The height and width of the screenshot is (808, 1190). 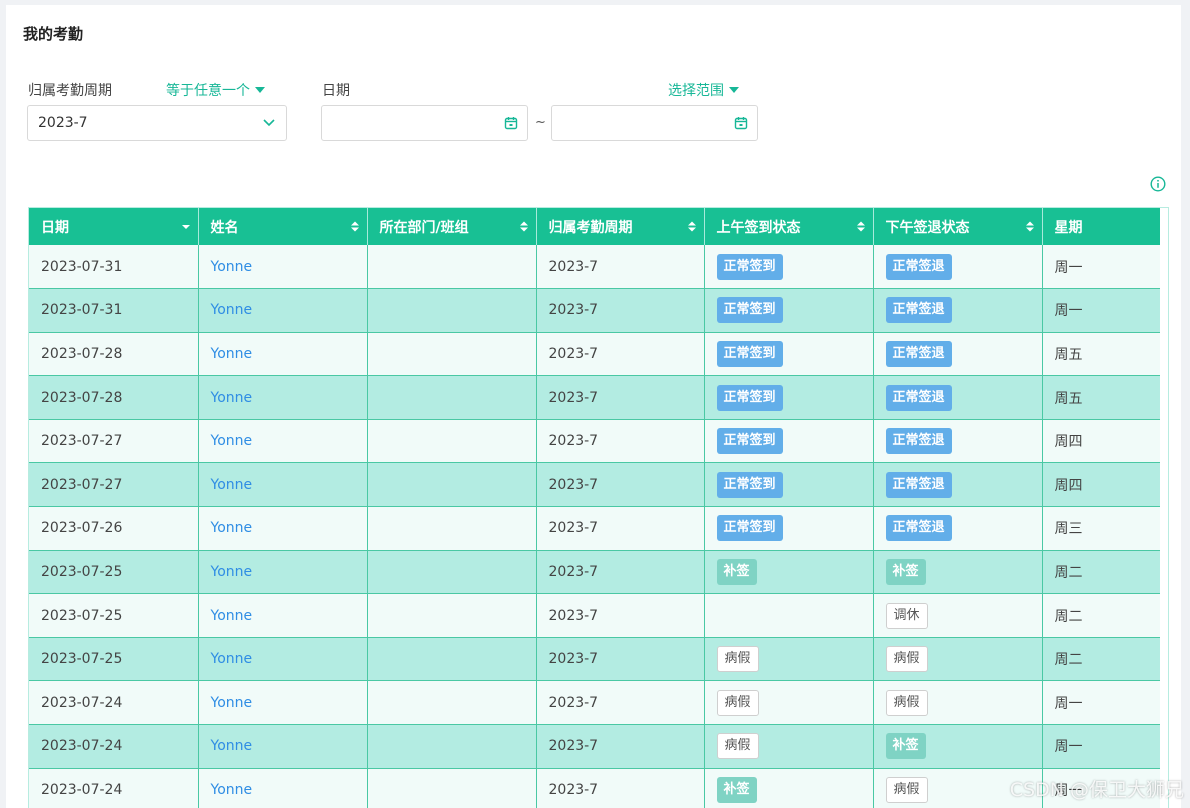 I want to click on date-end-input, so click(x=654, y=123).